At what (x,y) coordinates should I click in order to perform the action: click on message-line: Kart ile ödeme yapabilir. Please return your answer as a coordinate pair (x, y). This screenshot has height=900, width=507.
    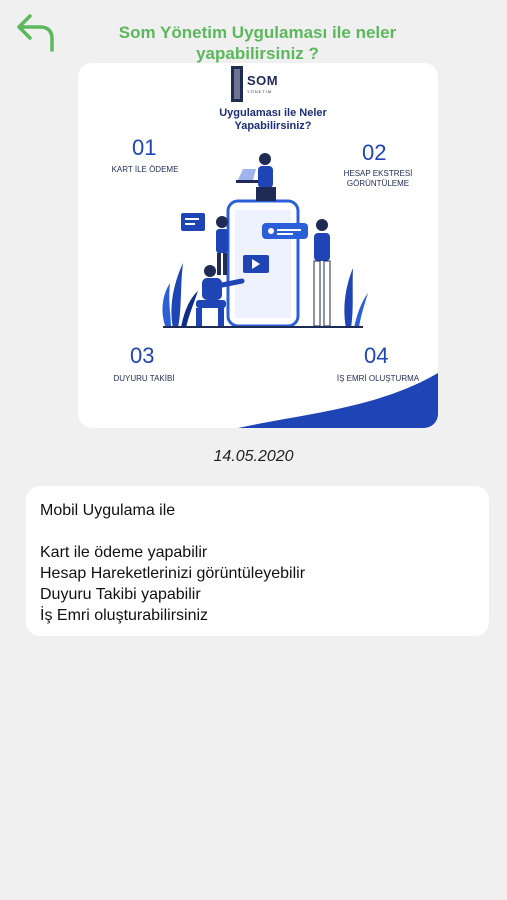
    Looking at the image, I should click on (124, 552).